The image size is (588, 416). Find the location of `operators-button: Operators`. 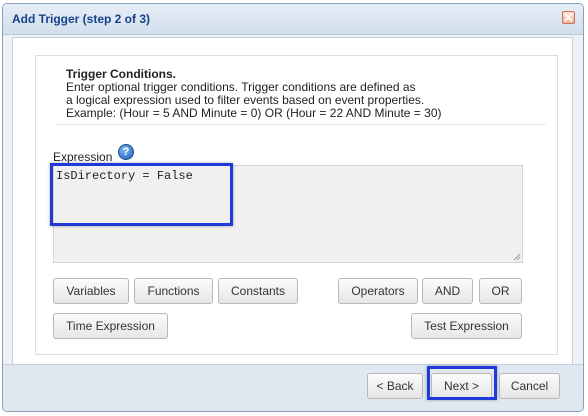

operators-button: Operators is located at coordinates (378, 291).